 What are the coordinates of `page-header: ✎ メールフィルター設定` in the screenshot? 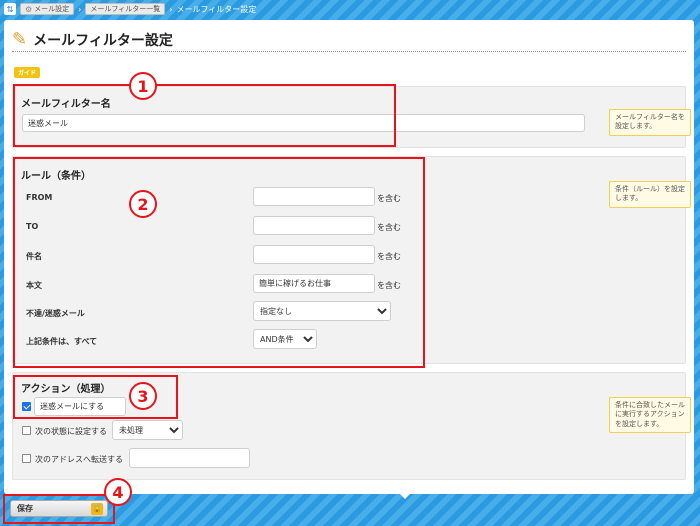 It's located at (349, 40).